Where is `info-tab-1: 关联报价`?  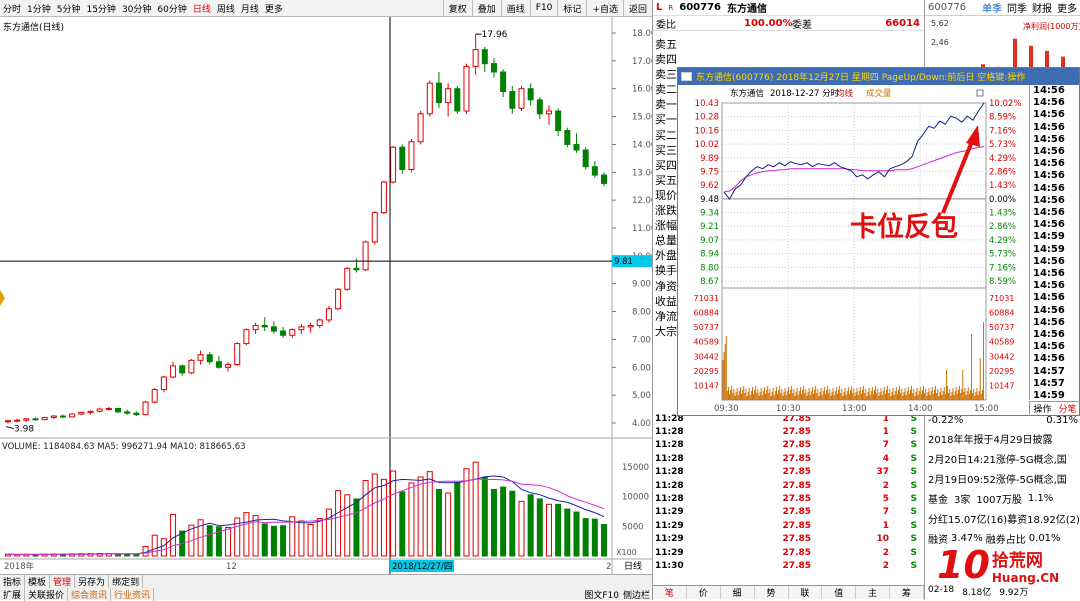 info-tab-1: 关联报价 is located at coordinates (47, 594).